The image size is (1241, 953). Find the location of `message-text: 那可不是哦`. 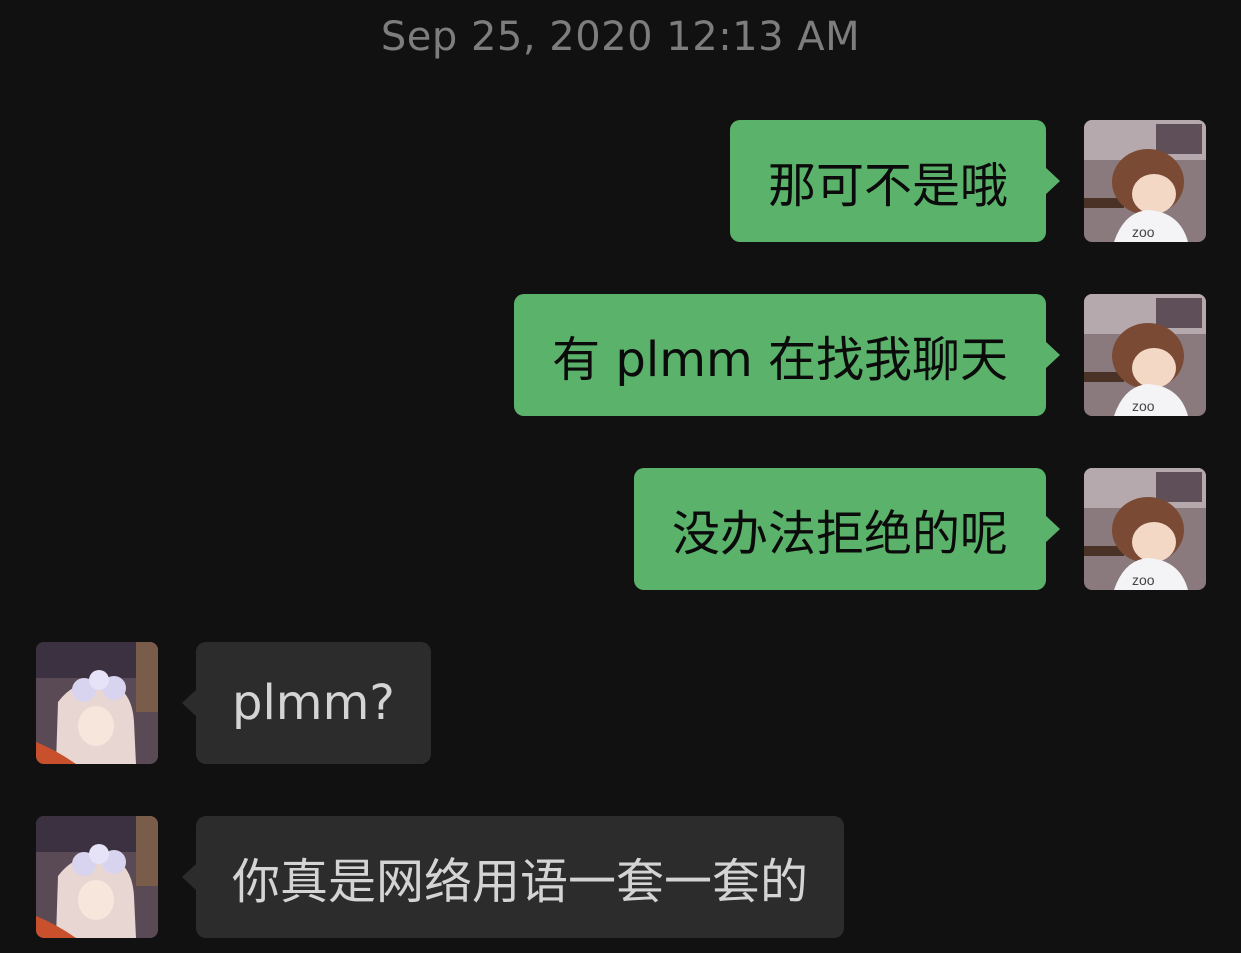

message-text: 那可不是哦 is located at coordinates (887, 186).